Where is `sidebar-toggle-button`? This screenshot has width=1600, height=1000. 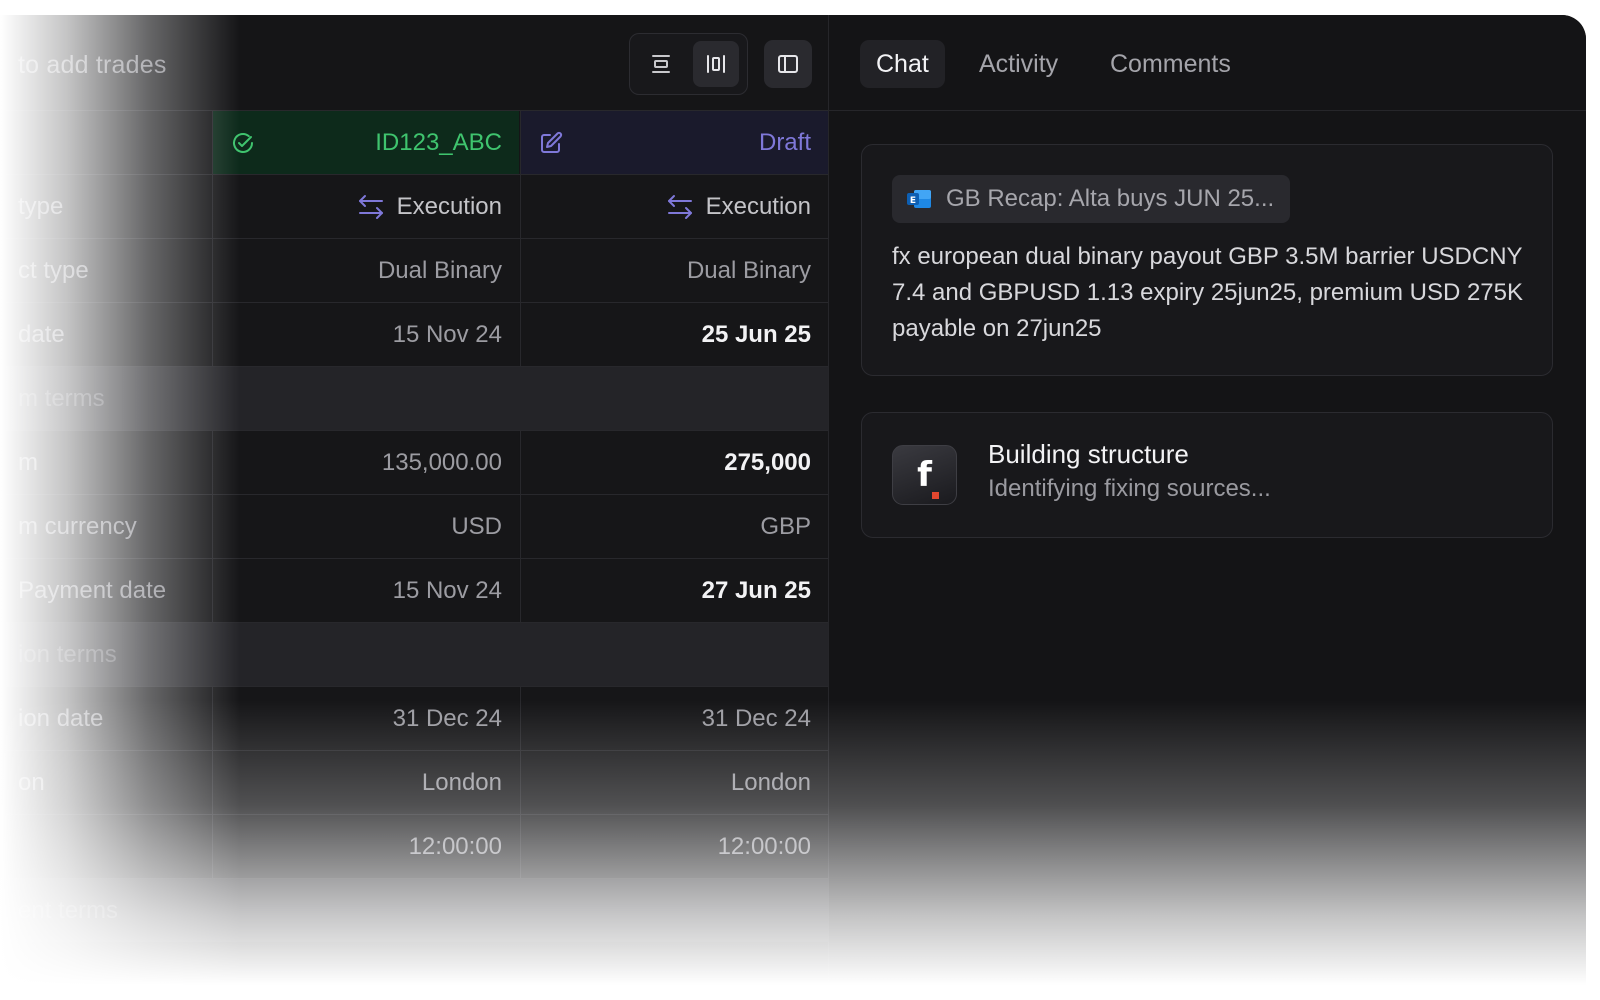
sidebar-toggle-button is located at coordinates (788, 64).